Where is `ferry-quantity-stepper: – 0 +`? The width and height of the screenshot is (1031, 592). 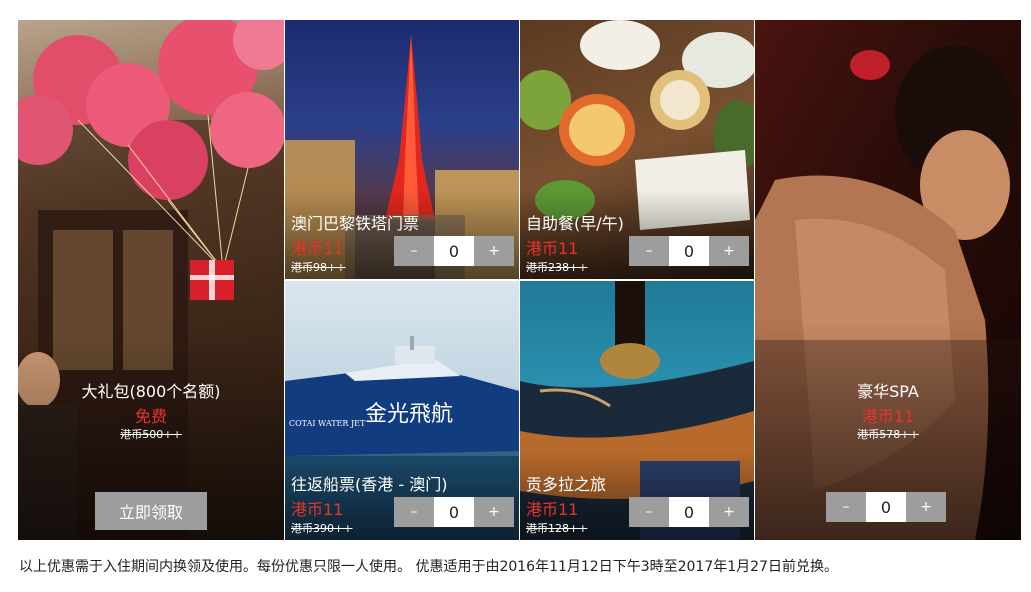 ferry-quantity-stepper: – 0 + is located at coordinates (454, 512).